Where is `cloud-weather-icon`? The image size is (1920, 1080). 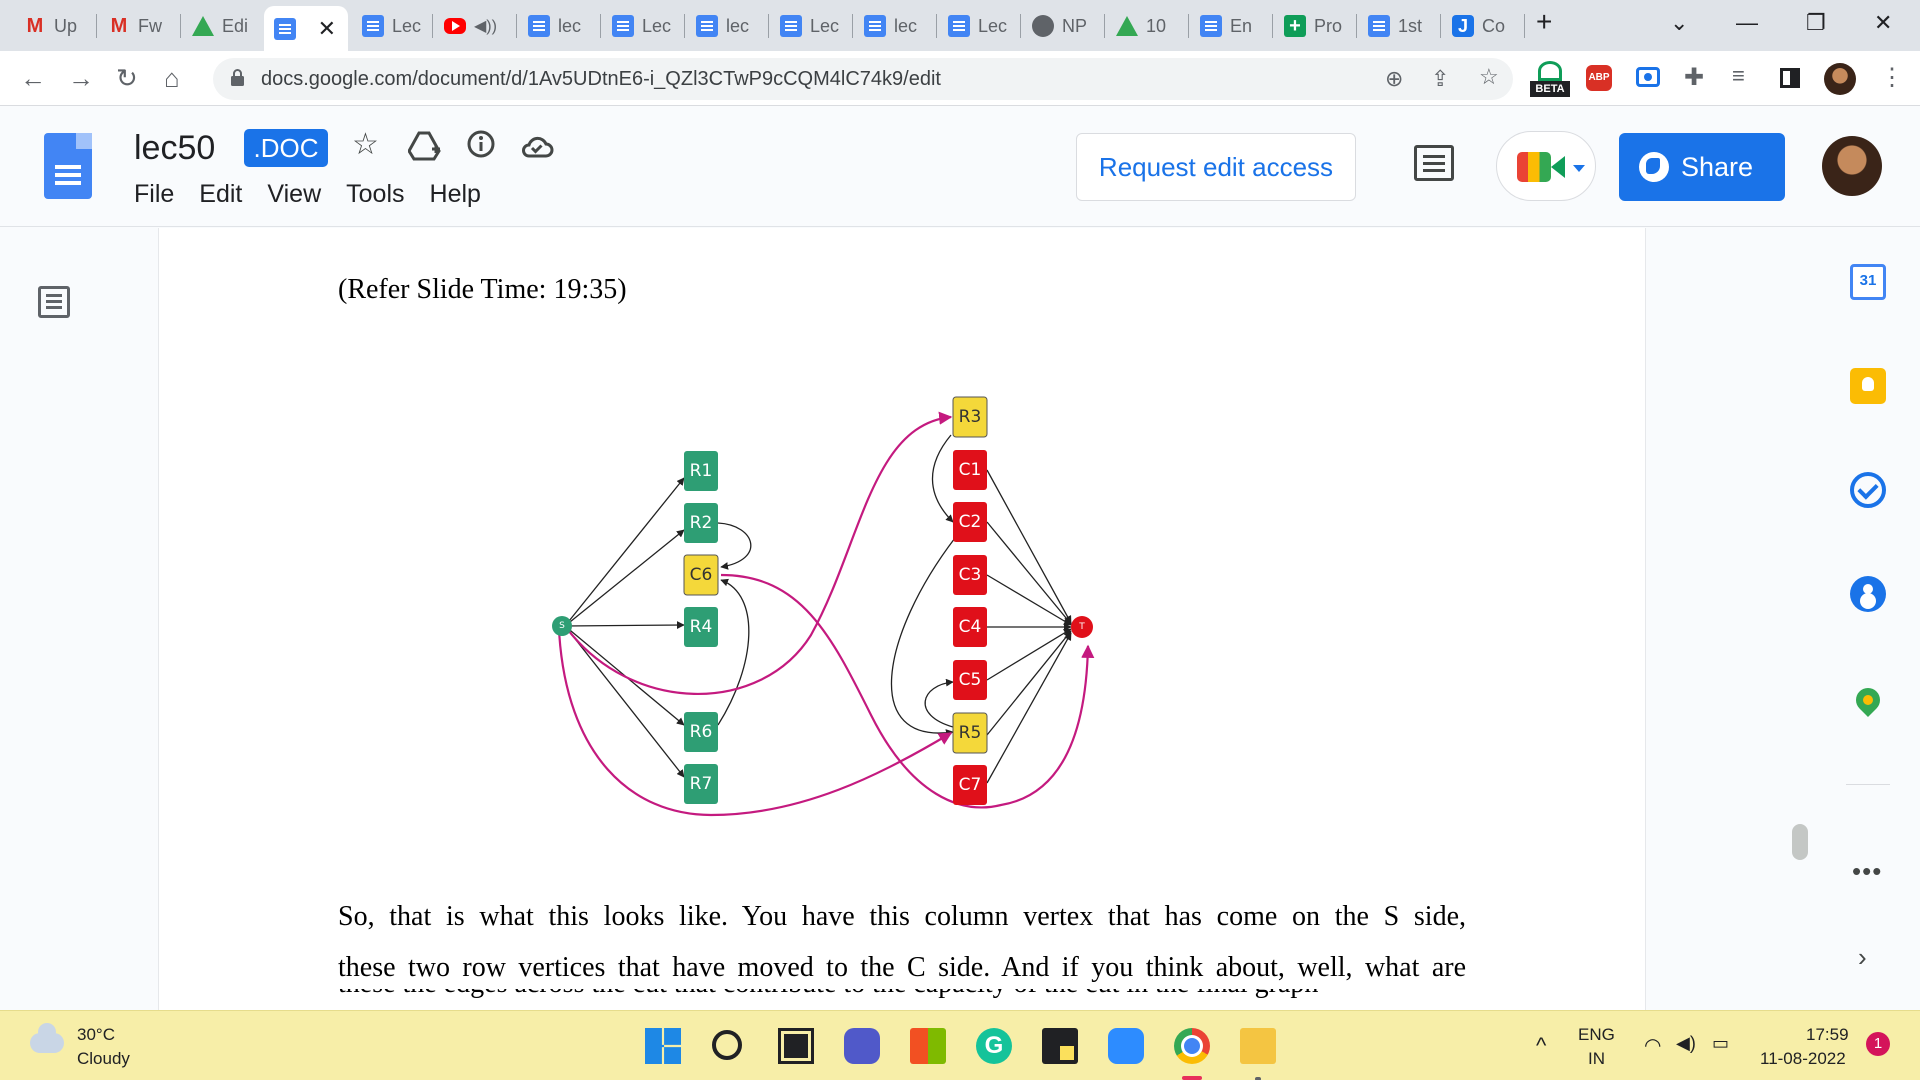
cloud-weather-icon is located at coordinates (47, 1038).